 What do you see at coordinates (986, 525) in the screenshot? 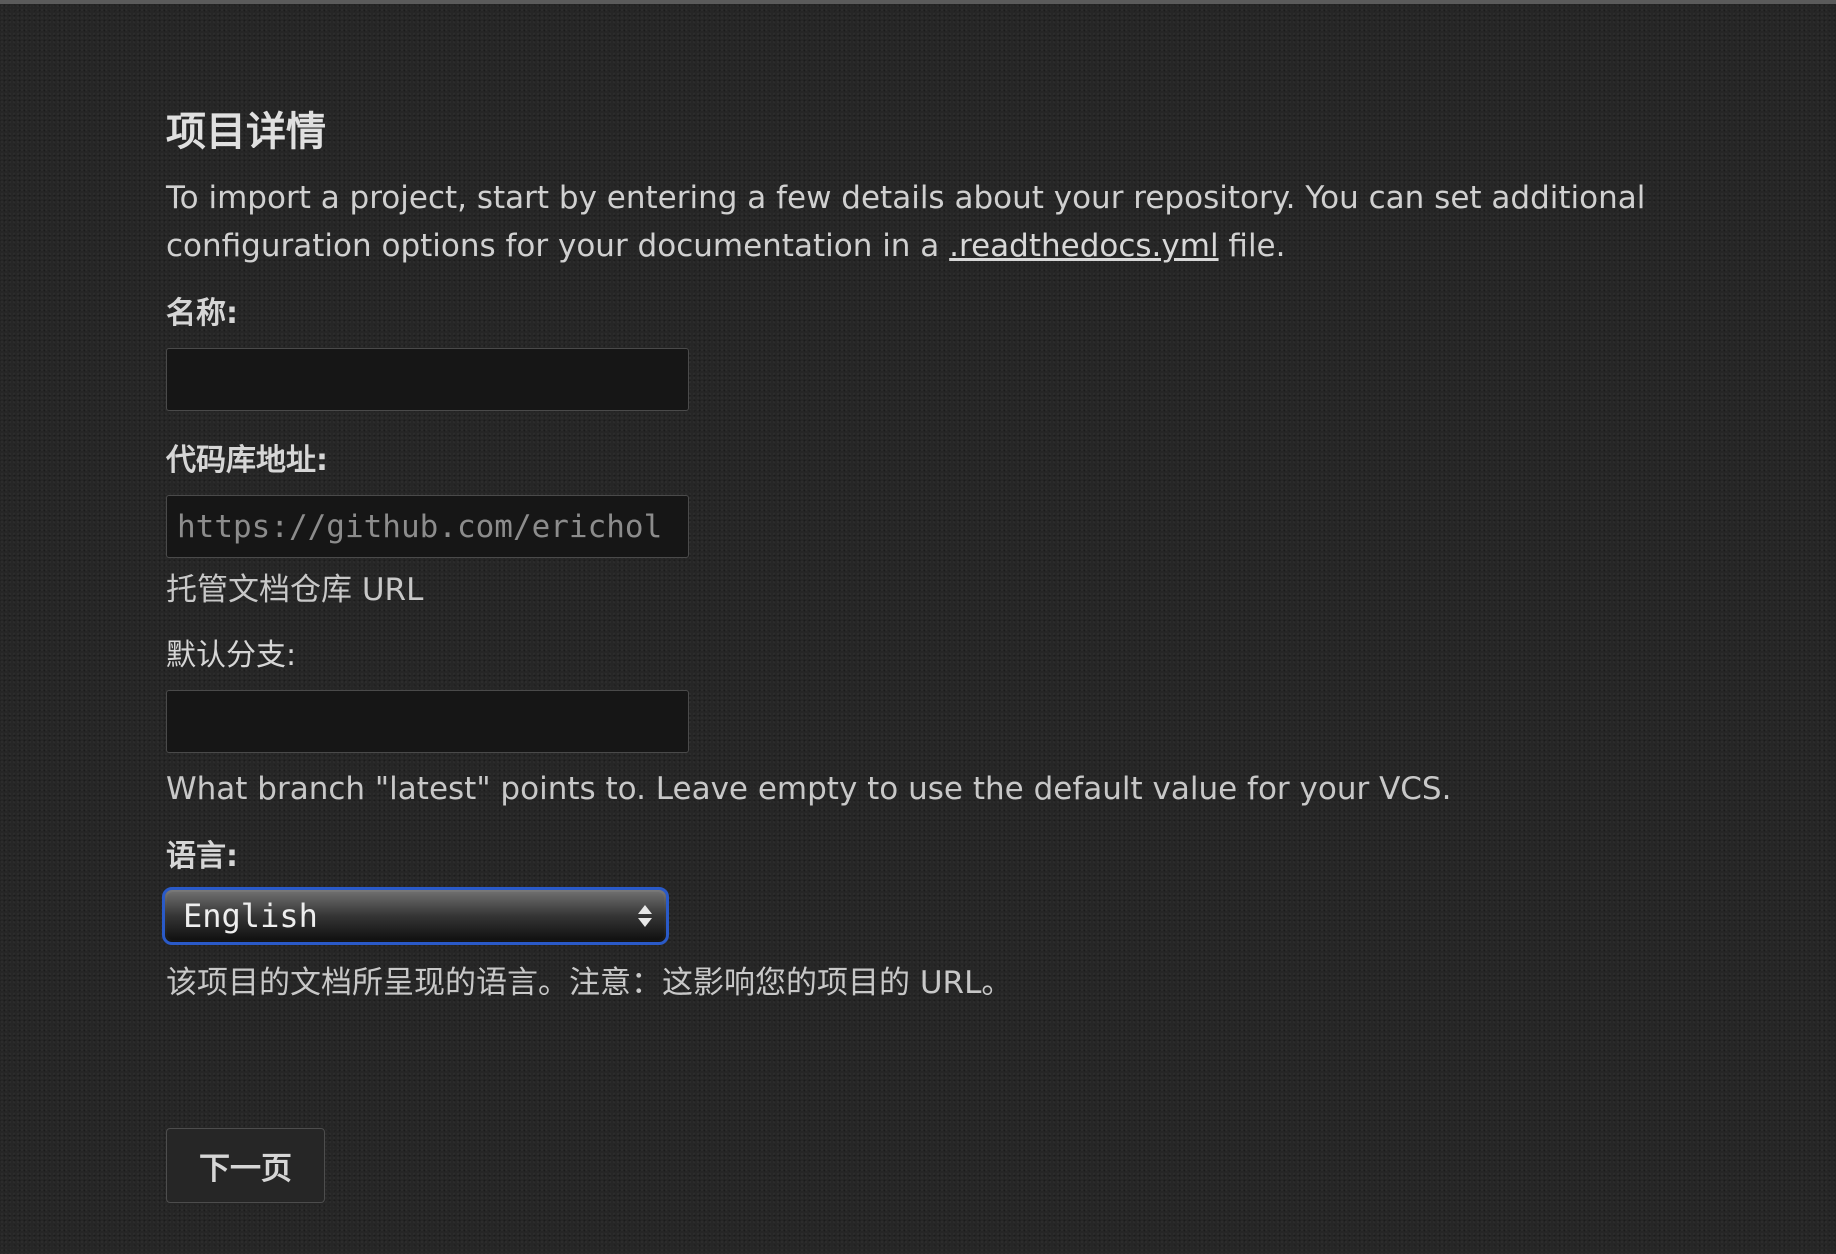
I see `repo-field-group: 代码库地址: 托管文档仓库 URL` at bounding box center [986, 525].